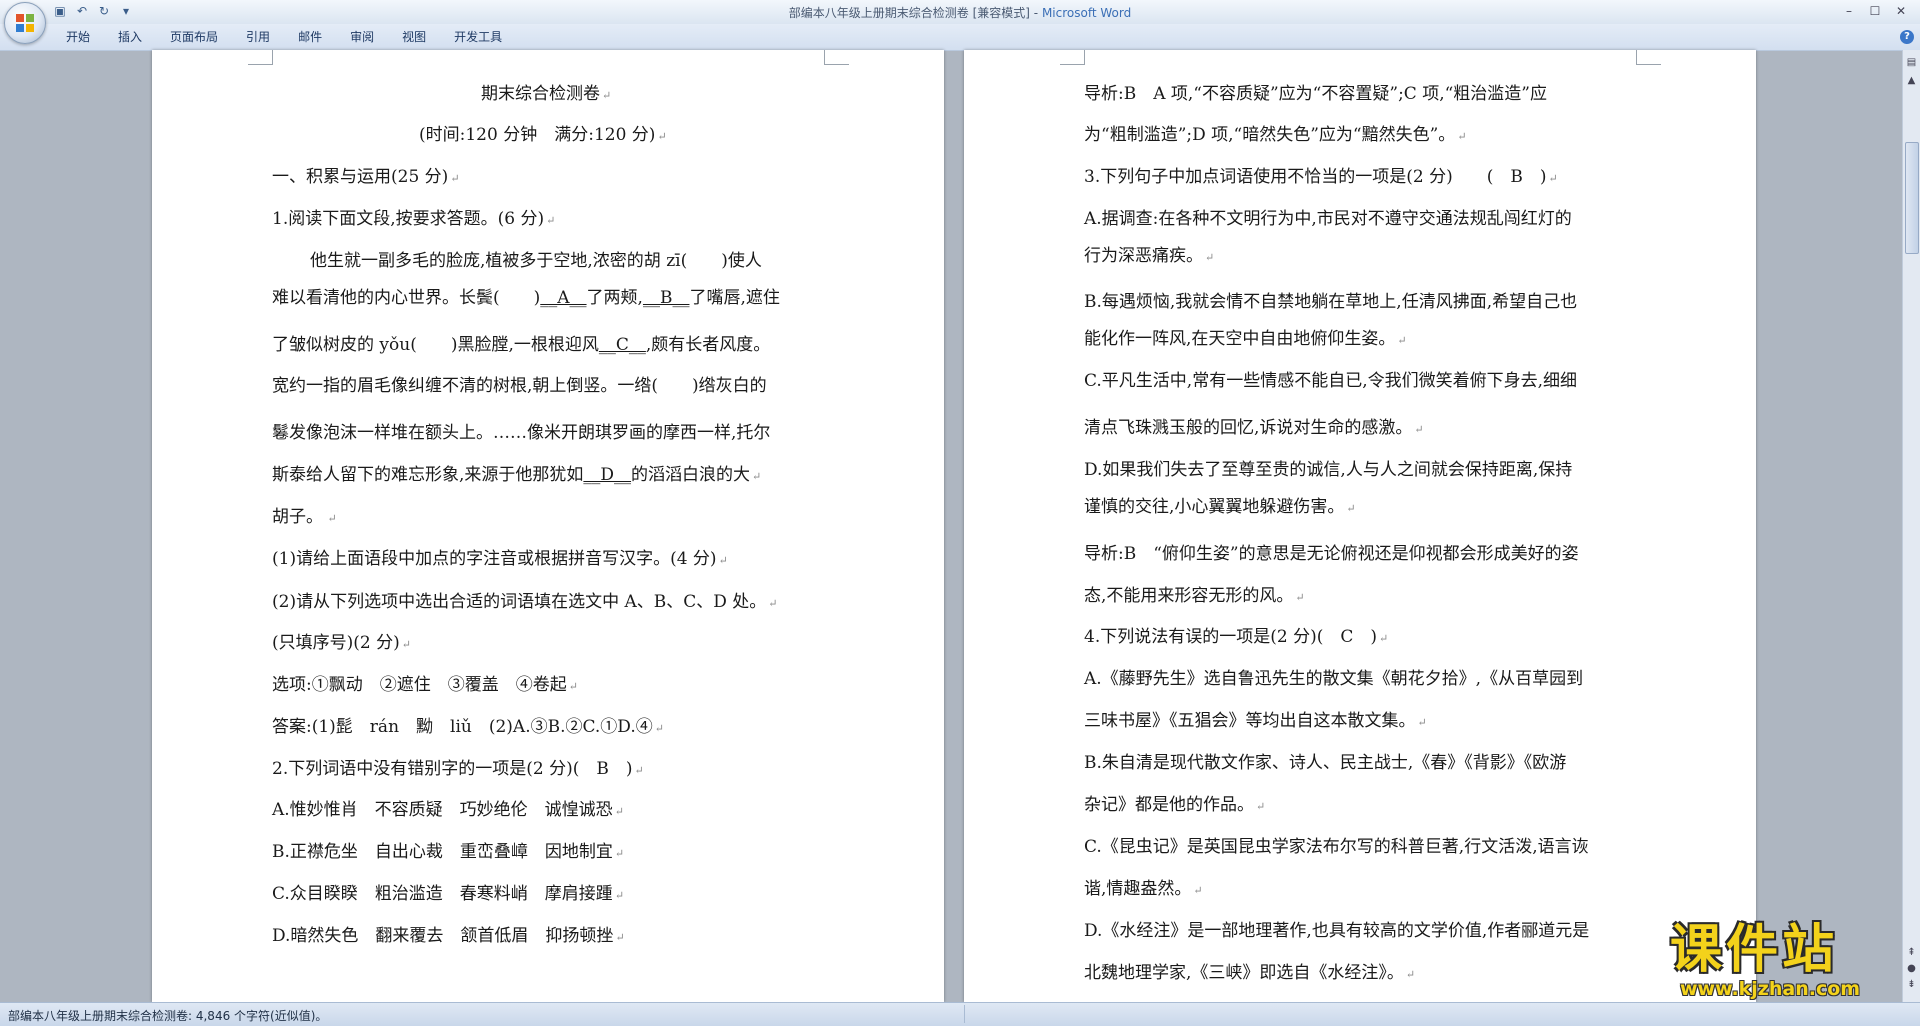 The width and height of the screenshot is (1920, 1026). Describe the element at coordinates (1255, 721) in the screenshot. I see `option-a: 三味书屋》《五猖会》等均出自这本散文集。 ↵` at that location.